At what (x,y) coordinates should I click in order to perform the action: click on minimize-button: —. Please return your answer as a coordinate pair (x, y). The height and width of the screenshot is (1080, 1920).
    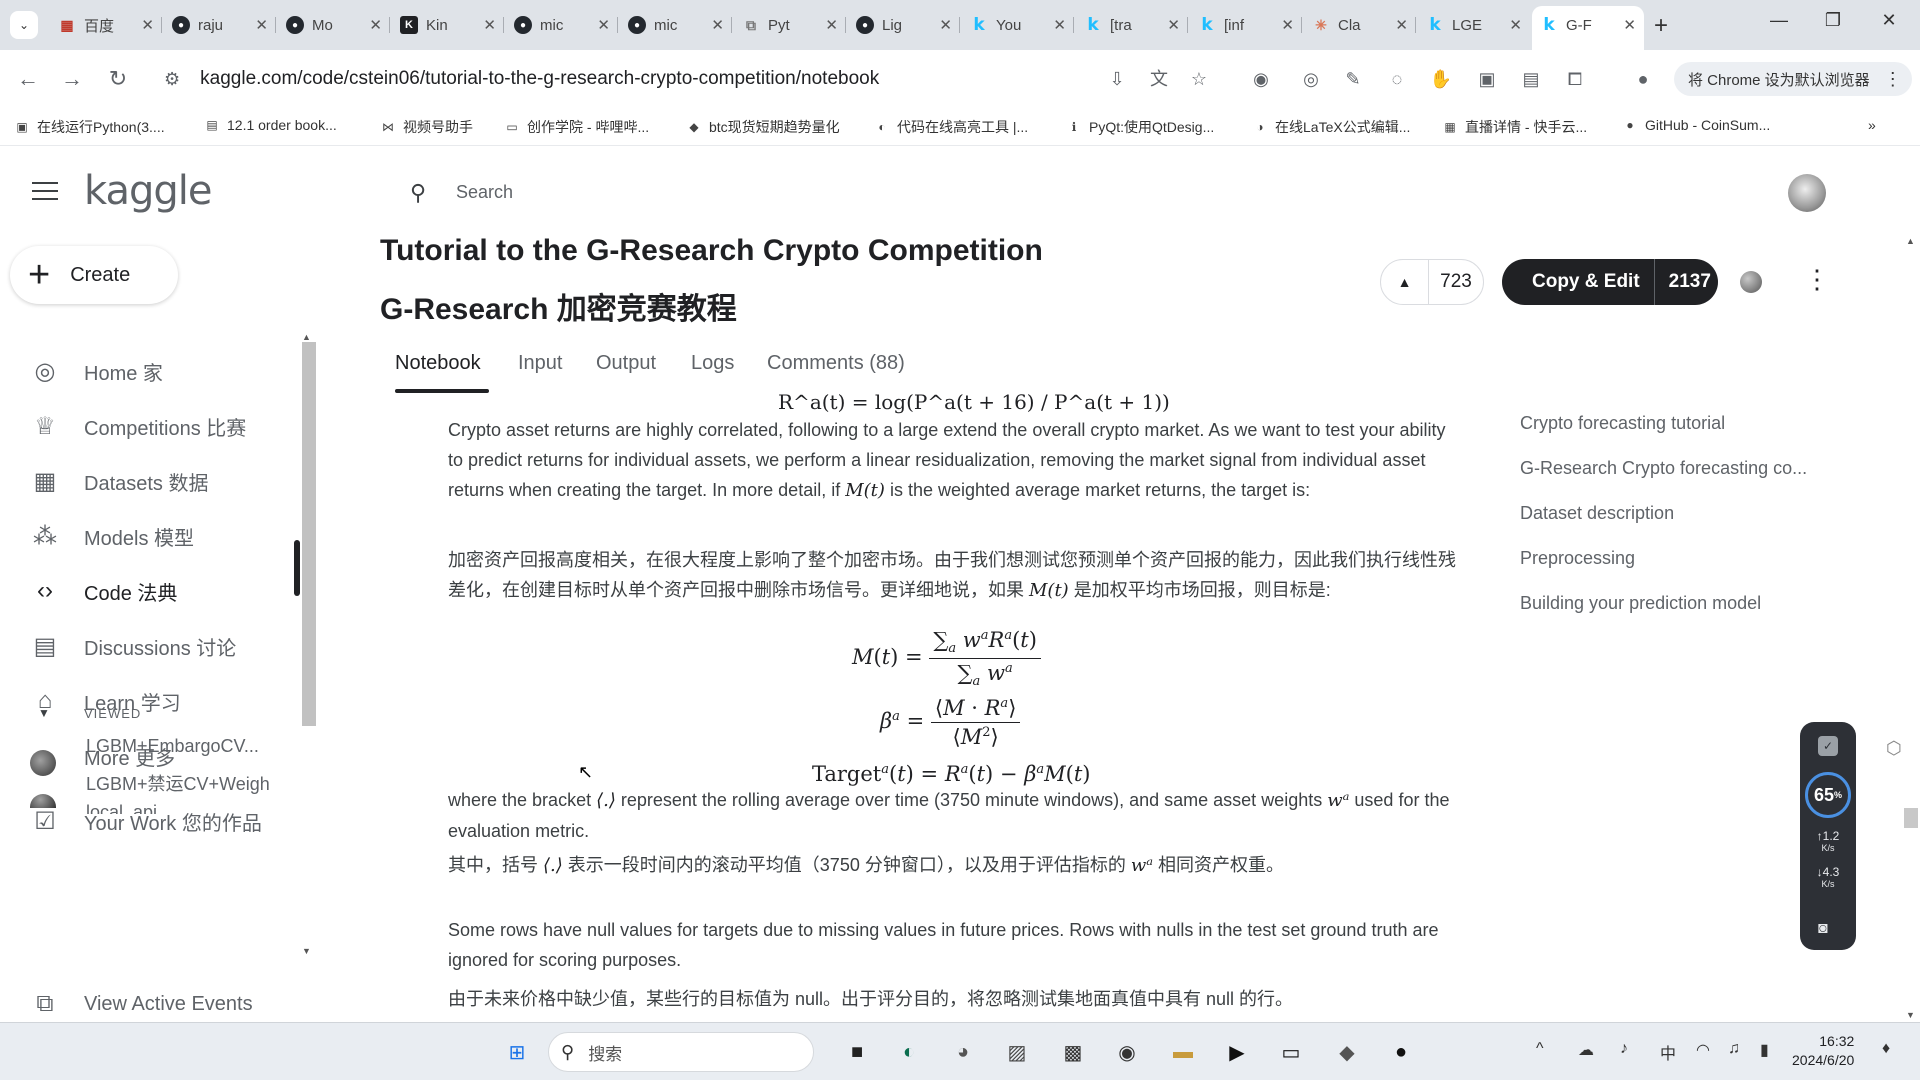
    Looking at the image, I should click on (1779, 20).